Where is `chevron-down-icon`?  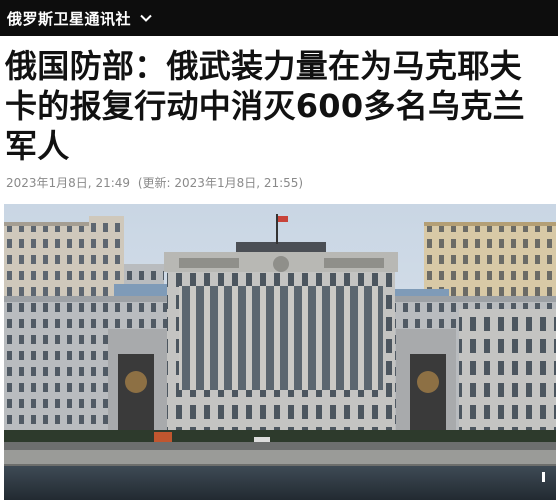
chevron-down-icon is located at coordinates (146, 18).